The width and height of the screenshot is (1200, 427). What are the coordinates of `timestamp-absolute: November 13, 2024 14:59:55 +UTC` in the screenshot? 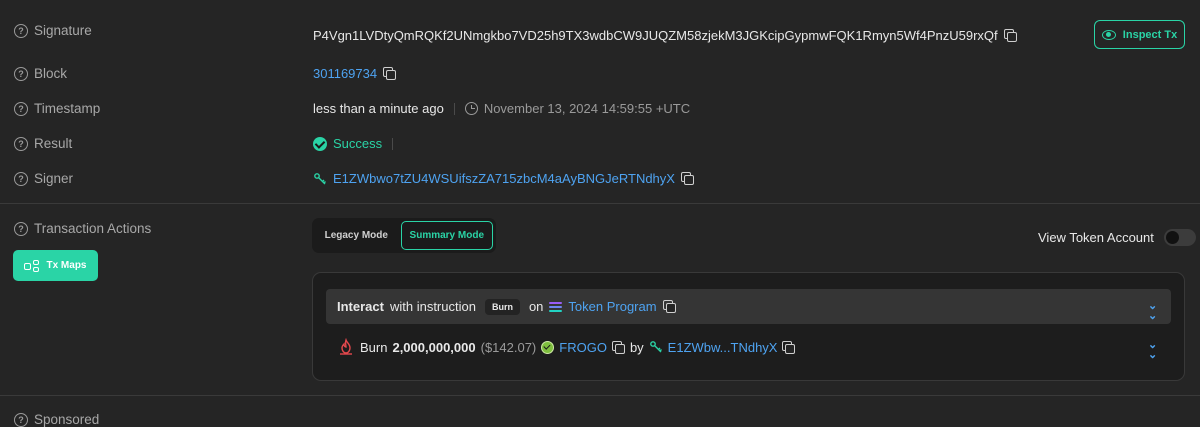 It's located at (587, 108).